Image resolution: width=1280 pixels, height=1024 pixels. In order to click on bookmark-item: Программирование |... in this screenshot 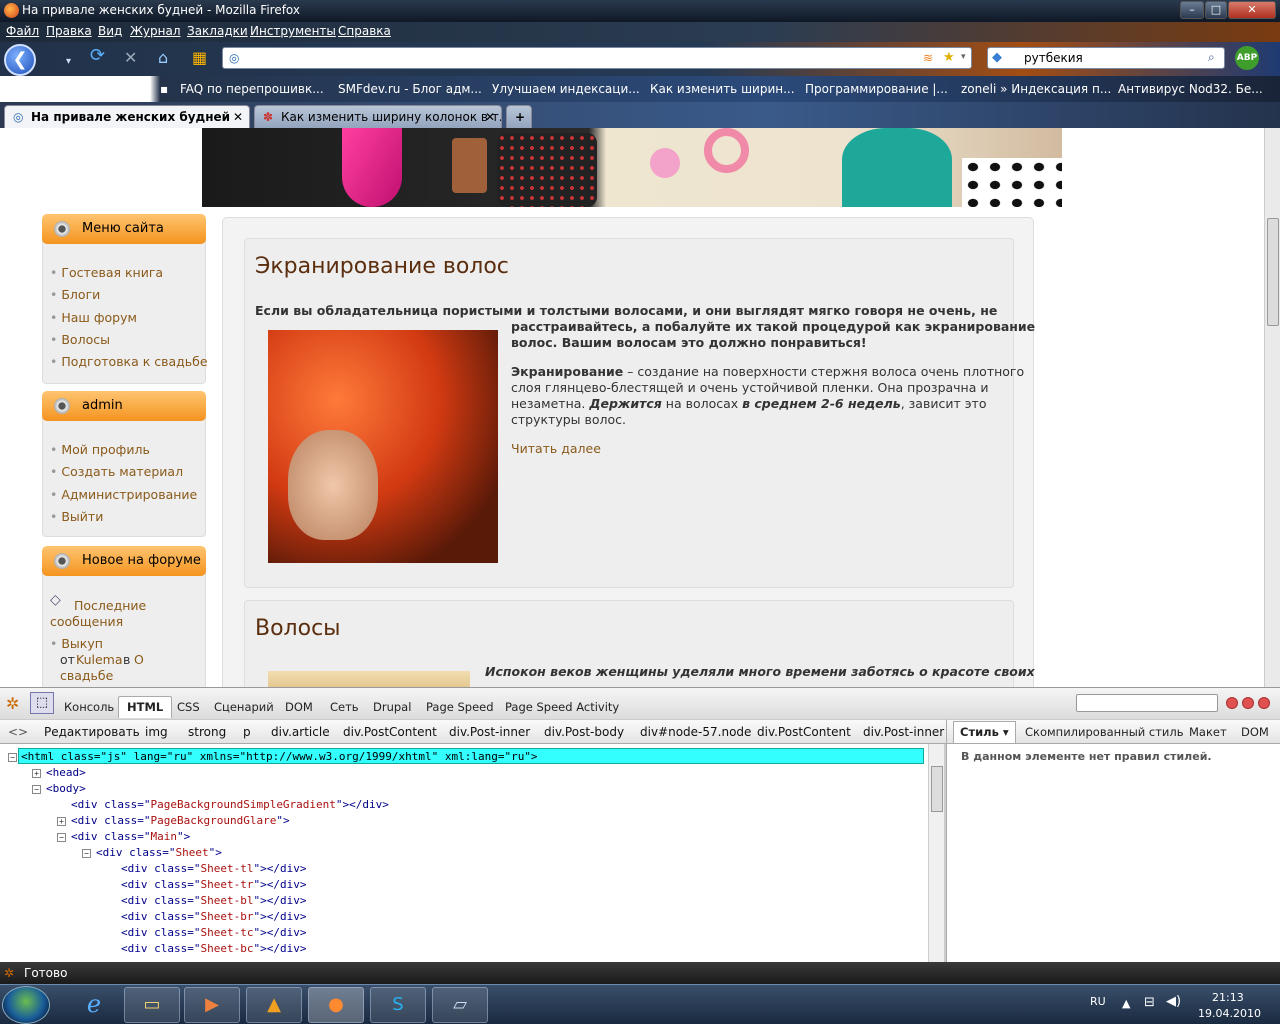, I will do `click(876, 89)`.